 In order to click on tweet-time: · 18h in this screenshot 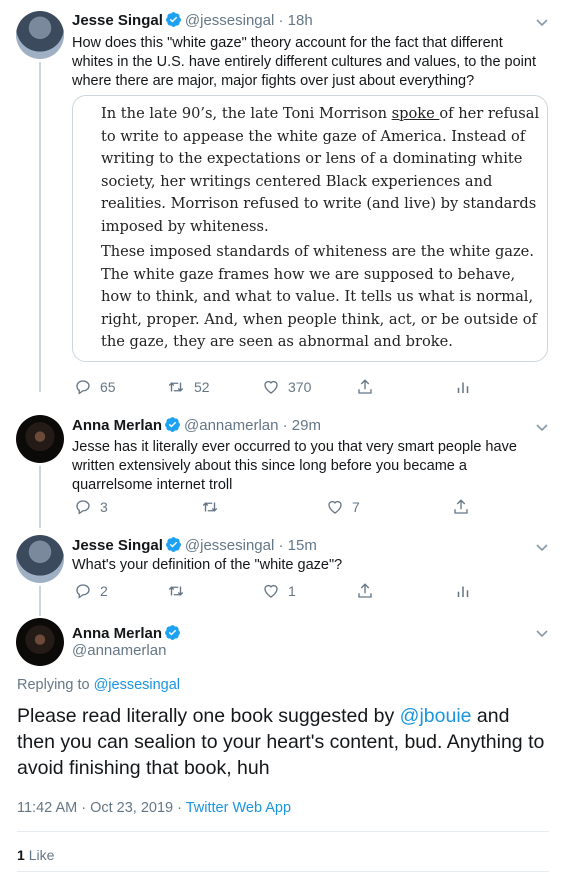, I will do `click(296, 20)`.